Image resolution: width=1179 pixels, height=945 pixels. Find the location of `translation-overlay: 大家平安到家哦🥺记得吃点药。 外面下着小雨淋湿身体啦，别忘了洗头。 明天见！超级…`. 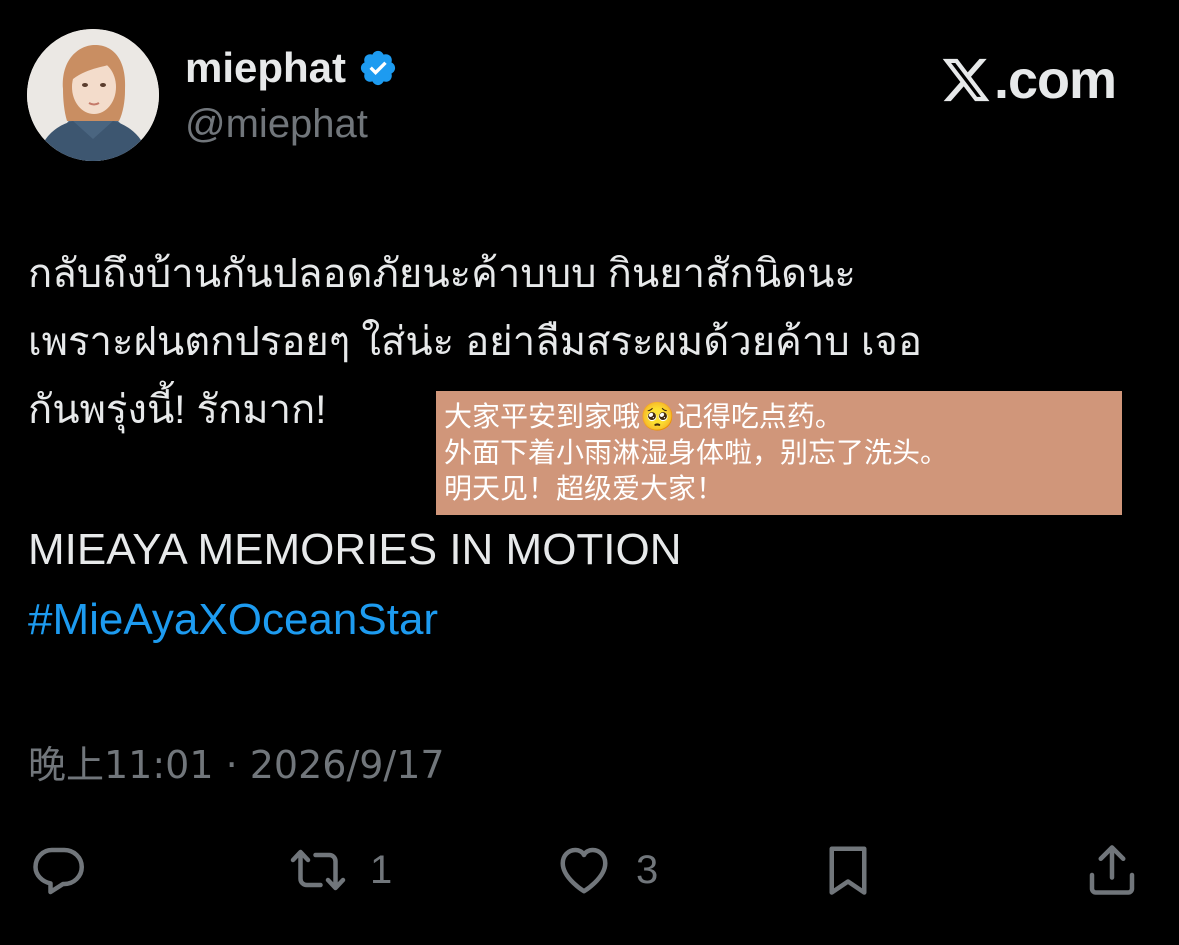

translation-overlay: 大家平安到家哦🥺记得吃点药。 外面下着小雨淋湿身体啦，别忘了洗头。 明天见！超级… is located at coordinates (779, 453).